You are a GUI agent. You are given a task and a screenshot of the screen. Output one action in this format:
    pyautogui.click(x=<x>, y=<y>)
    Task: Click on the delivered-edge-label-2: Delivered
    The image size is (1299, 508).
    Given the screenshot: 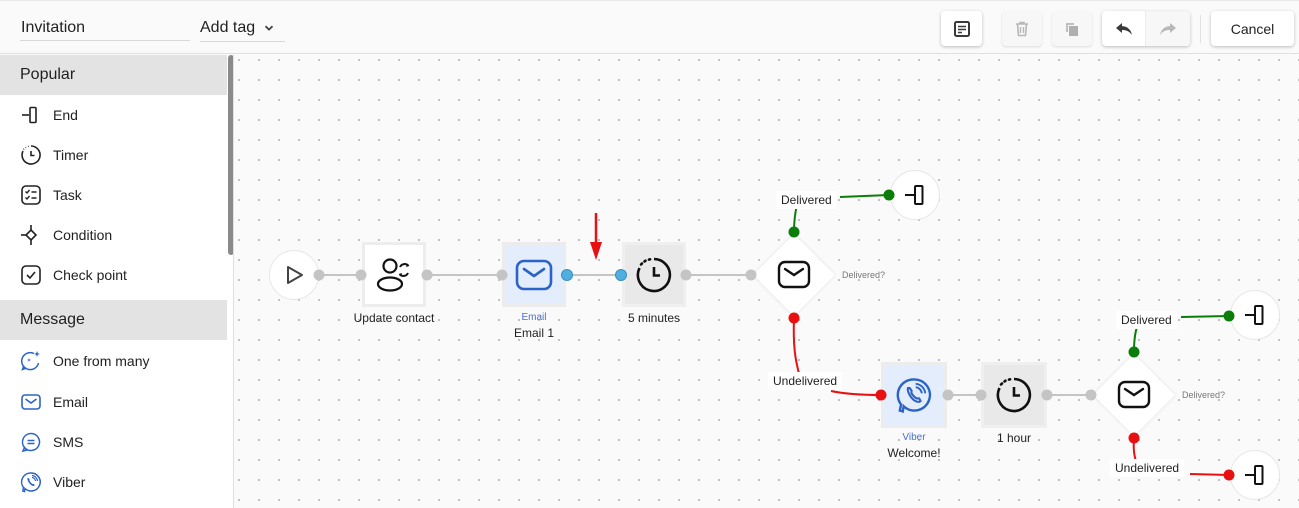 What is the action you would take?
    pyautogui.click(x=1146, y=320)
    